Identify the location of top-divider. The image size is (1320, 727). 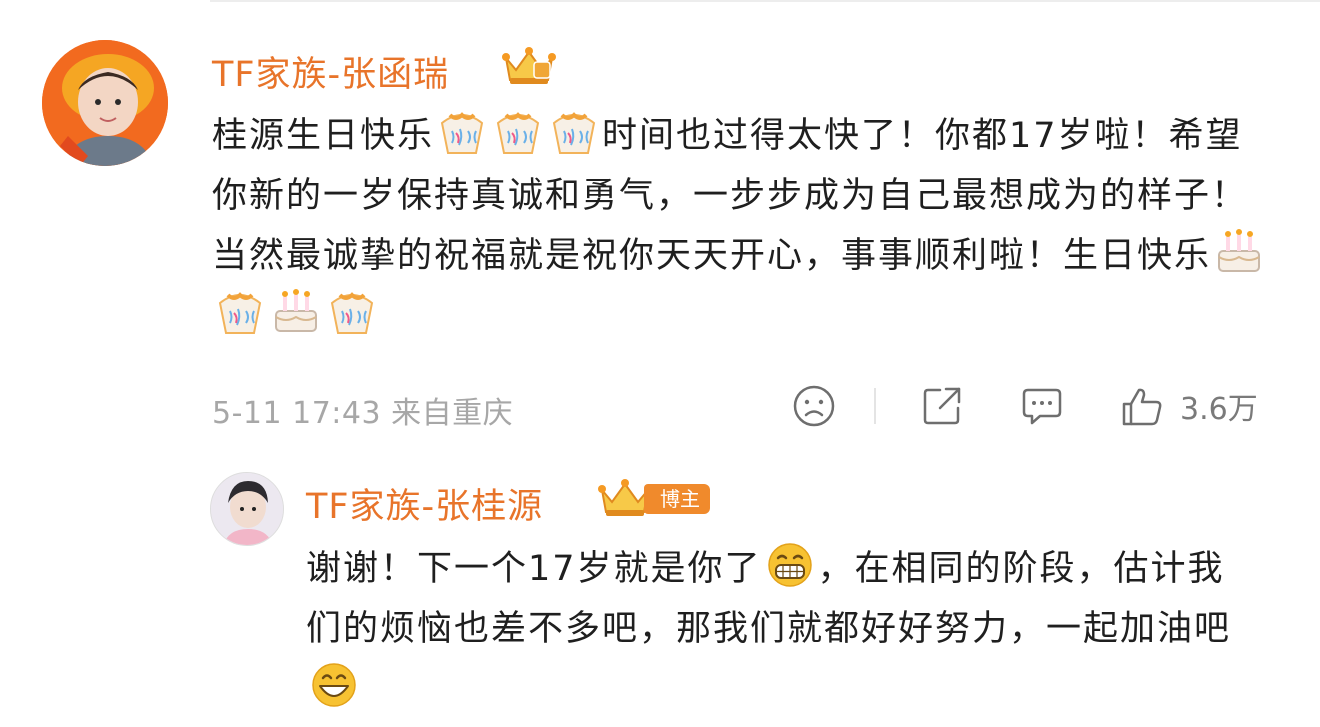
(765, 1).